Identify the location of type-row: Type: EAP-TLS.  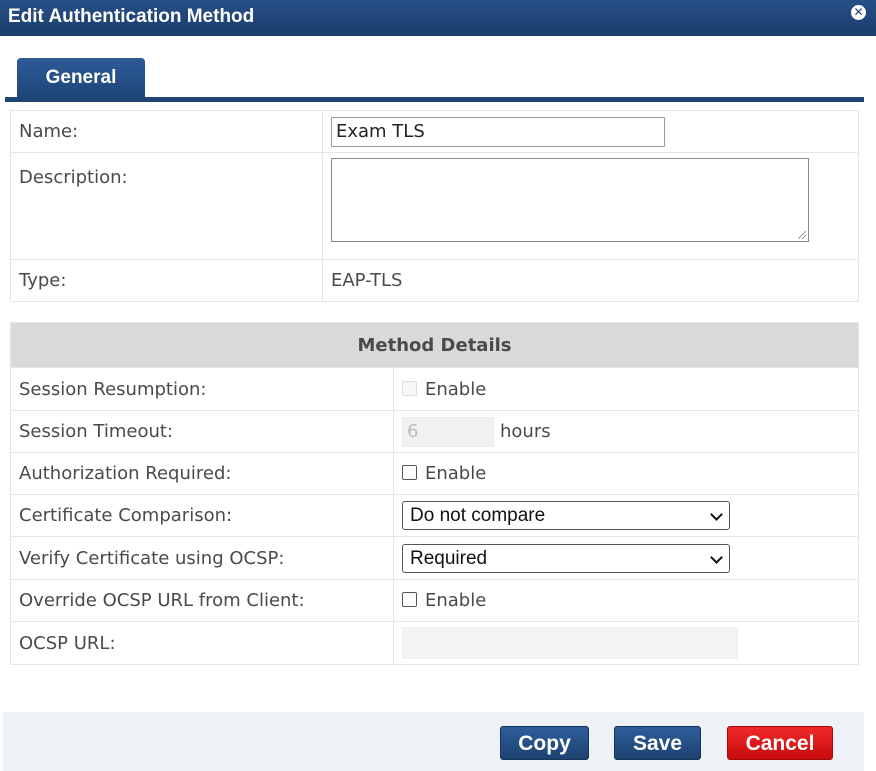
(434, 280).